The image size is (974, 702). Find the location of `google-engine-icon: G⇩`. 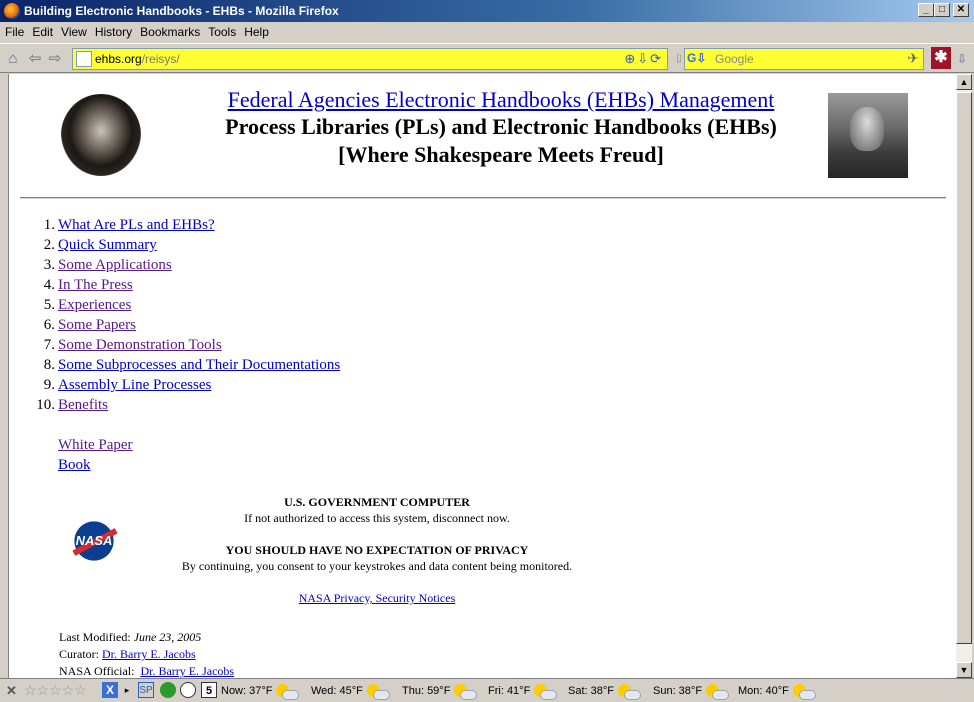

google-engine-icon: G⇩ is located at coordinates (699, 59).